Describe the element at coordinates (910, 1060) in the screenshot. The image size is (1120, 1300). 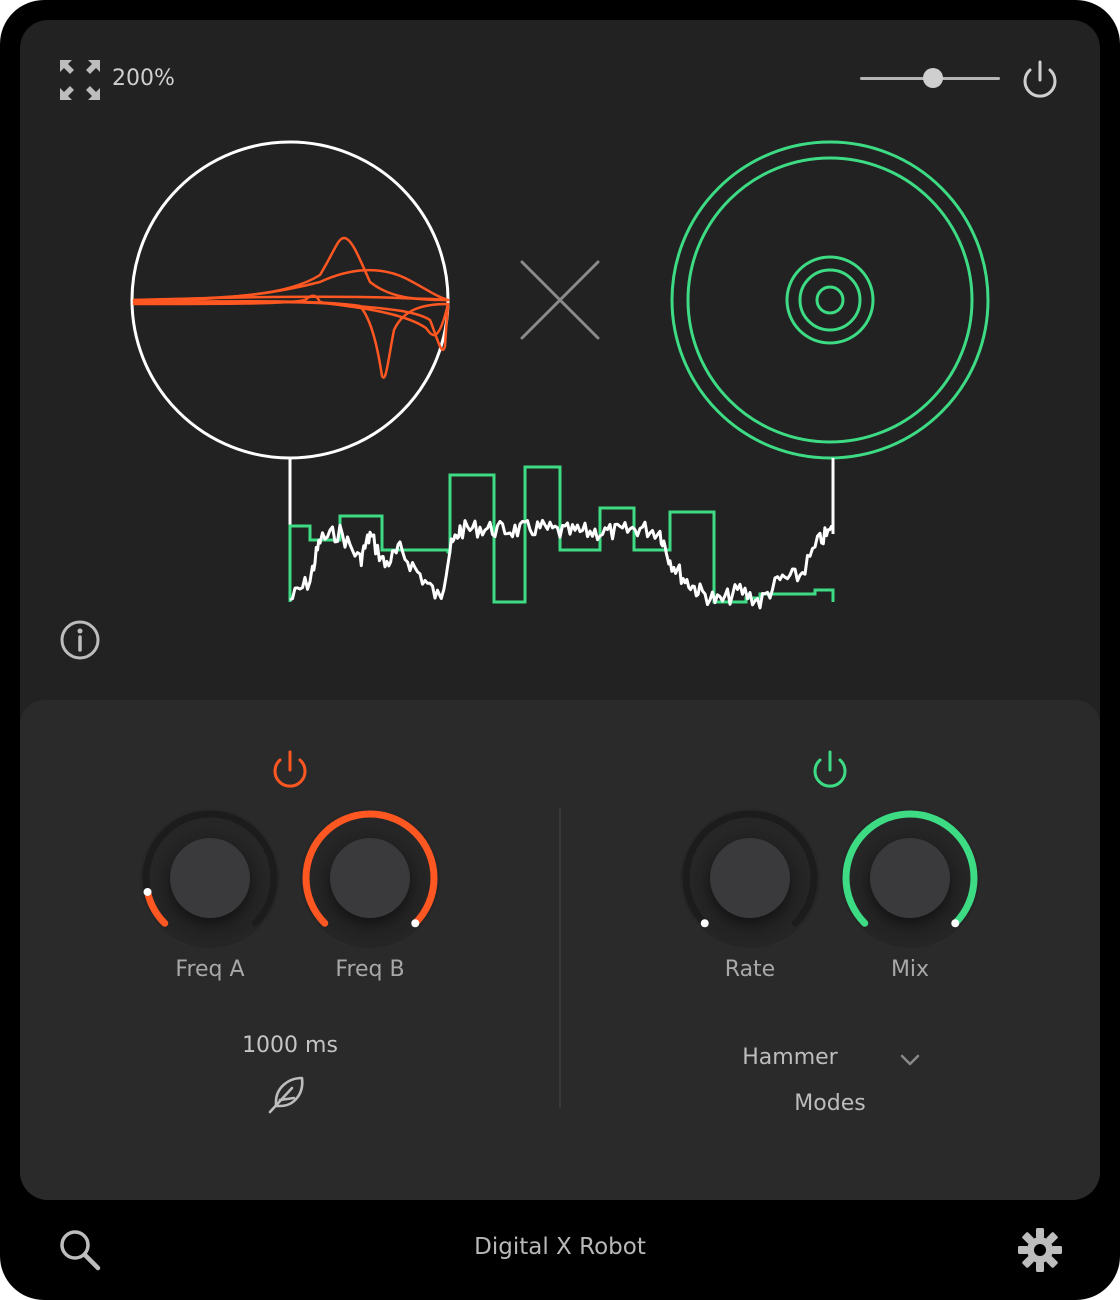
I see `chevron-down-icon` at that location.